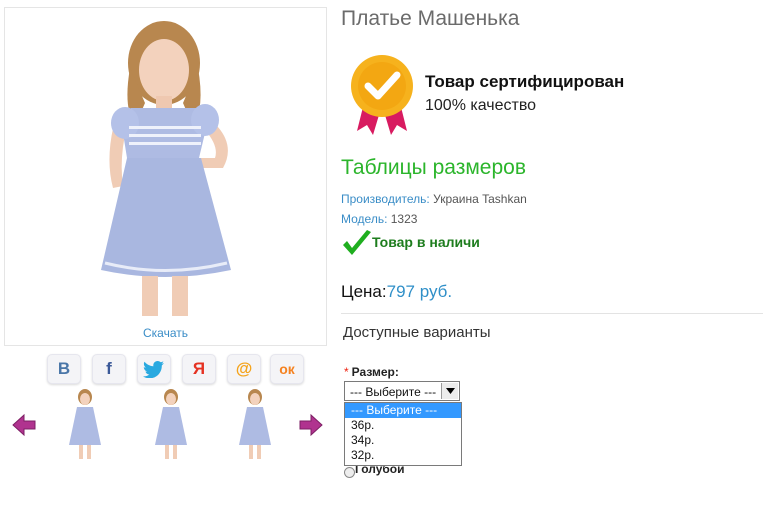 This screenshot has width=779, height=519. I want to click on size-option: 34р., so click(403, 440).